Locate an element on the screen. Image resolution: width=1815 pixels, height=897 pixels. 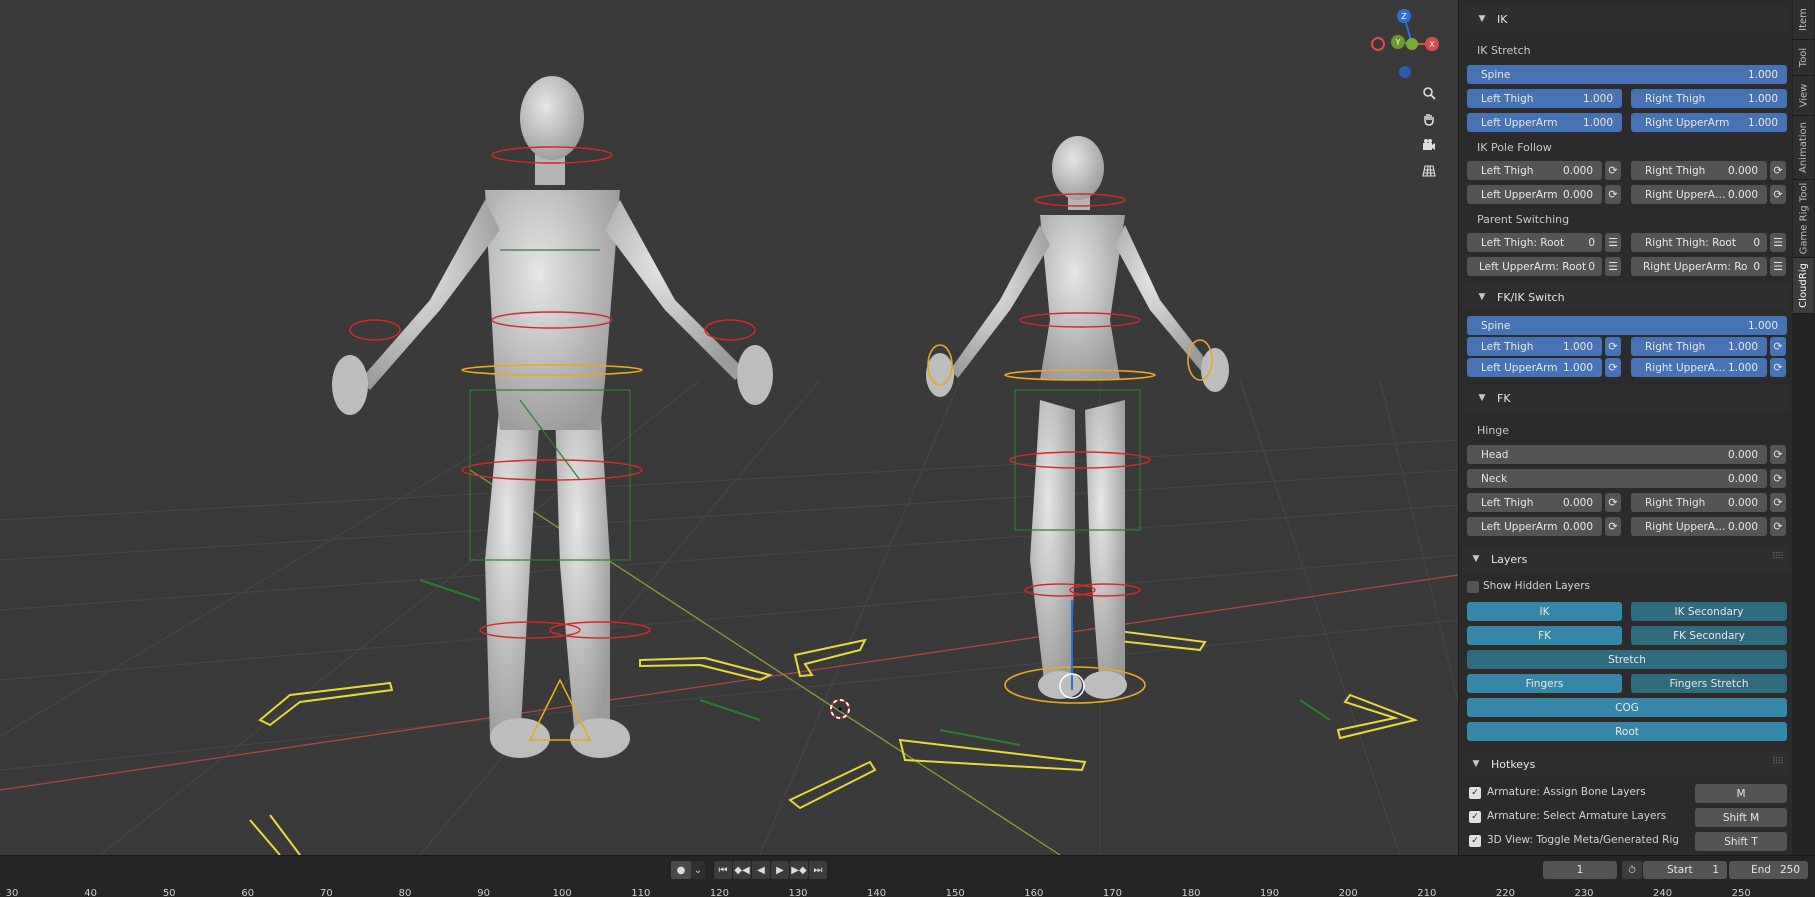
tab-tool: Tool is located at coordinates (1803, 58).